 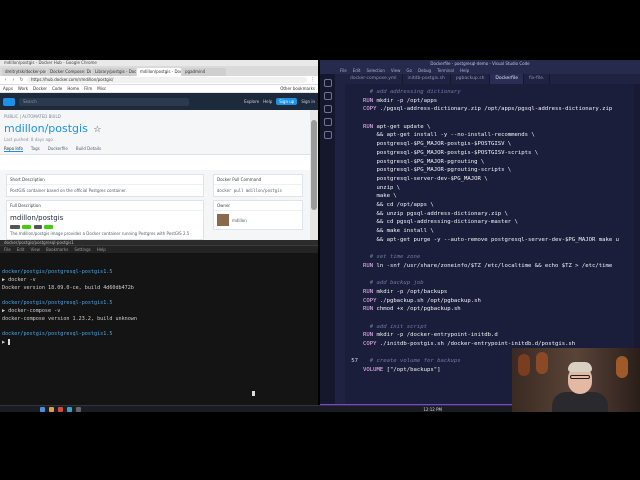 What do you see at coordinates (445, 70) in the screenshot?
I see `menu-item: Terminal` at bounding box center [445, 70].